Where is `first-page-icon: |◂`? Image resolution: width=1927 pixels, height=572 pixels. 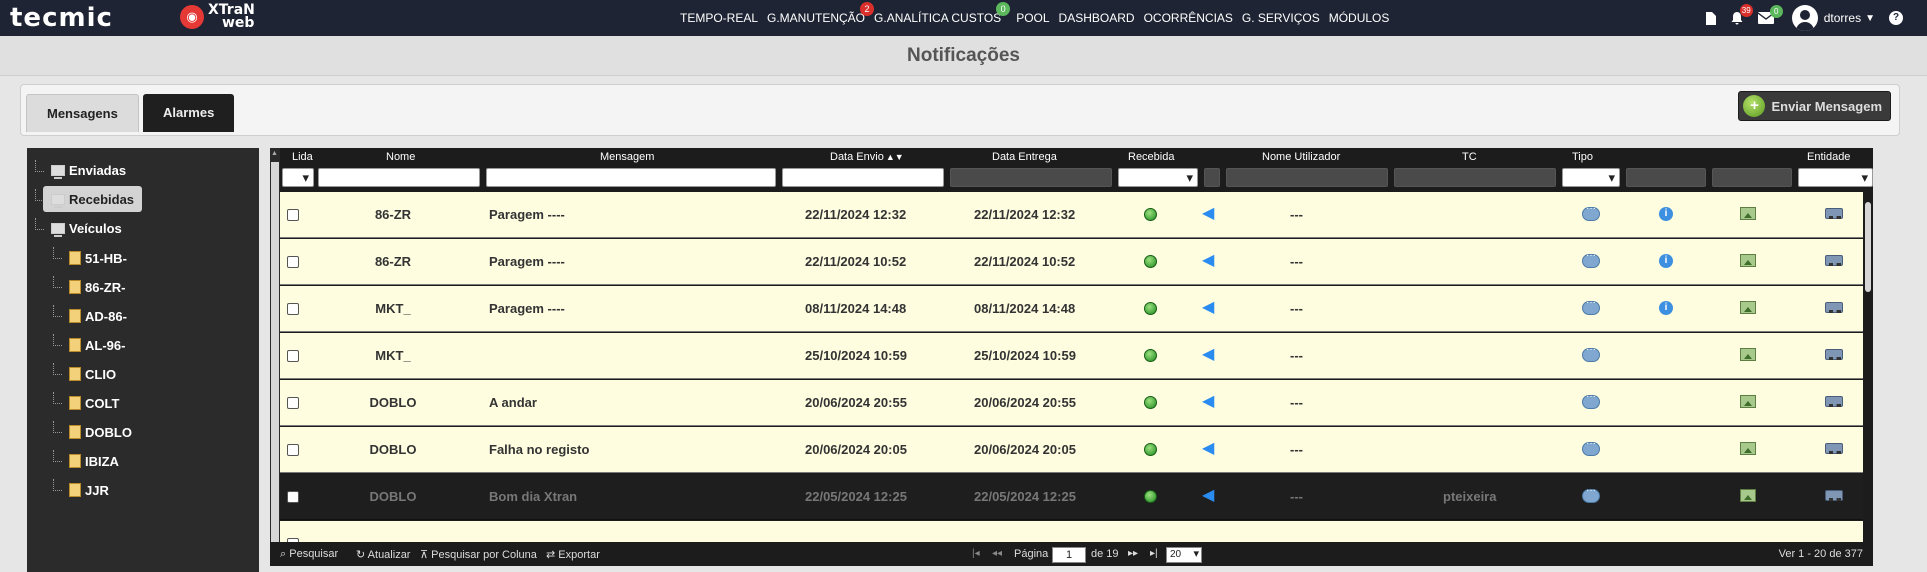
first-page-icon: |◂ is located at coordinates (976, 553).